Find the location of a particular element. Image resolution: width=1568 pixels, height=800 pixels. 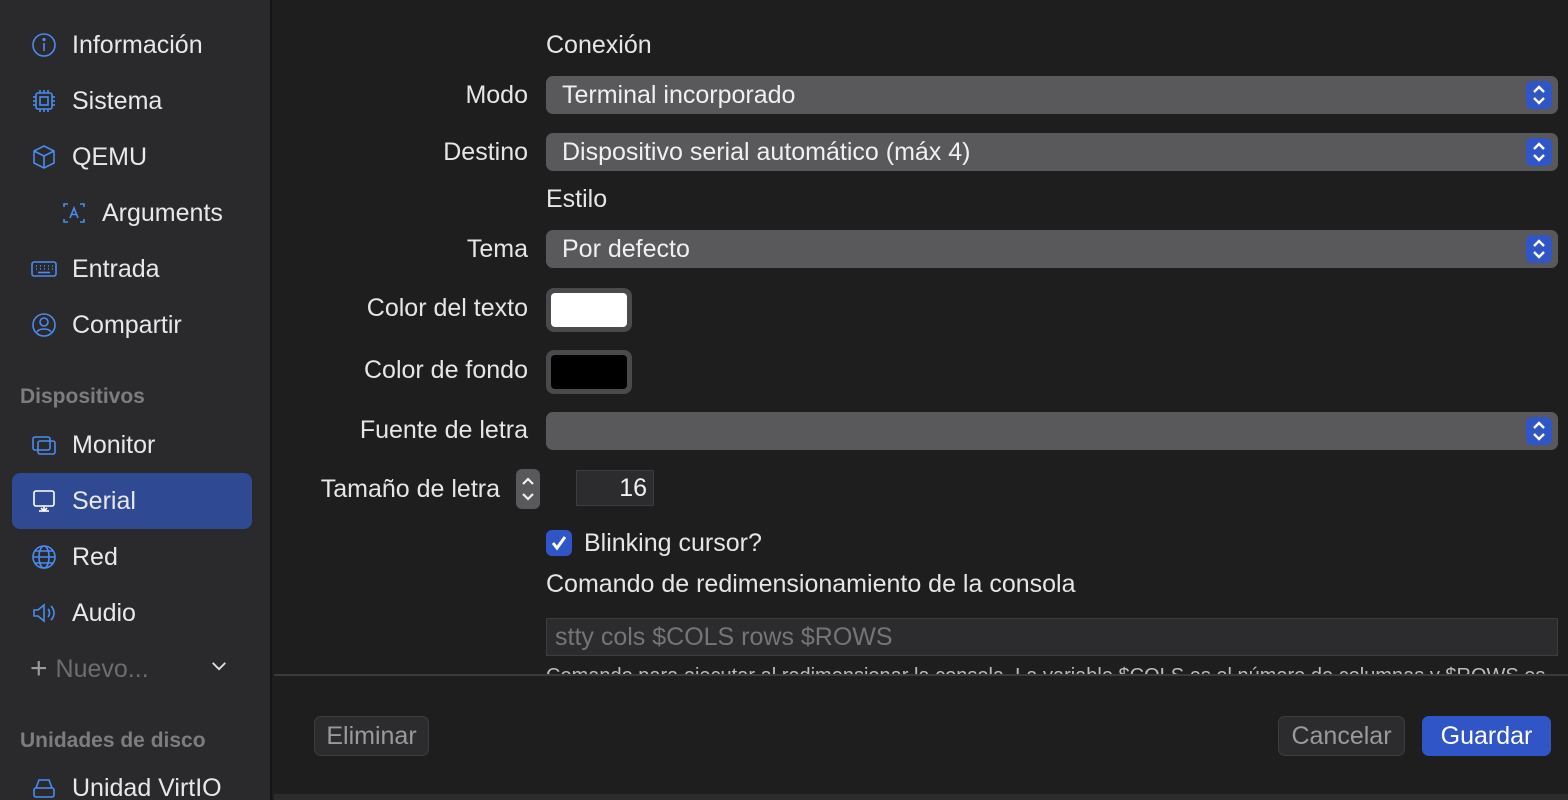

speaker-icon is located at coordinates (44, 613).